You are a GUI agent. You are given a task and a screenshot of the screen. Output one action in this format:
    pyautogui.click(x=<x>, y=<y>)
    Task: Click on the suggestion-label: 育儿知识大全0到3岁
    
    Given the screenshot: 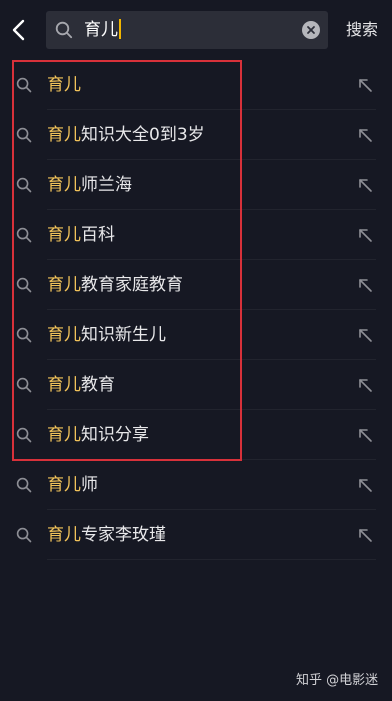 What is the action you would take?
    pyautogui.click(x=126, y=135)
    